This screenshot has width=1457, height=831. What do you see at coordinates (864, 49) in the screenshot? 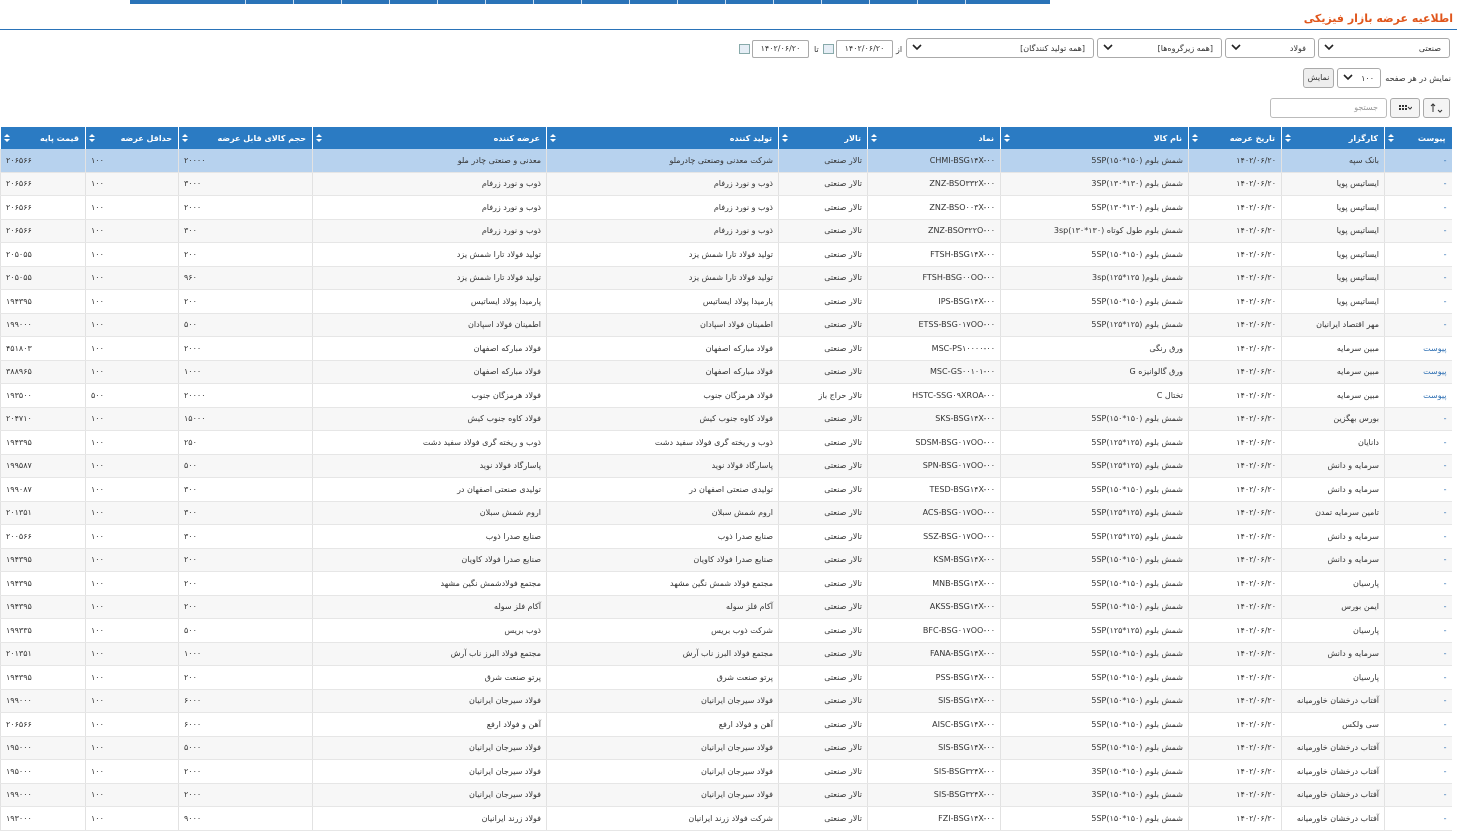
I see `from-date-input: ۱۴۰۲/۰۶/۲۰` at bounding box center [864, 49].